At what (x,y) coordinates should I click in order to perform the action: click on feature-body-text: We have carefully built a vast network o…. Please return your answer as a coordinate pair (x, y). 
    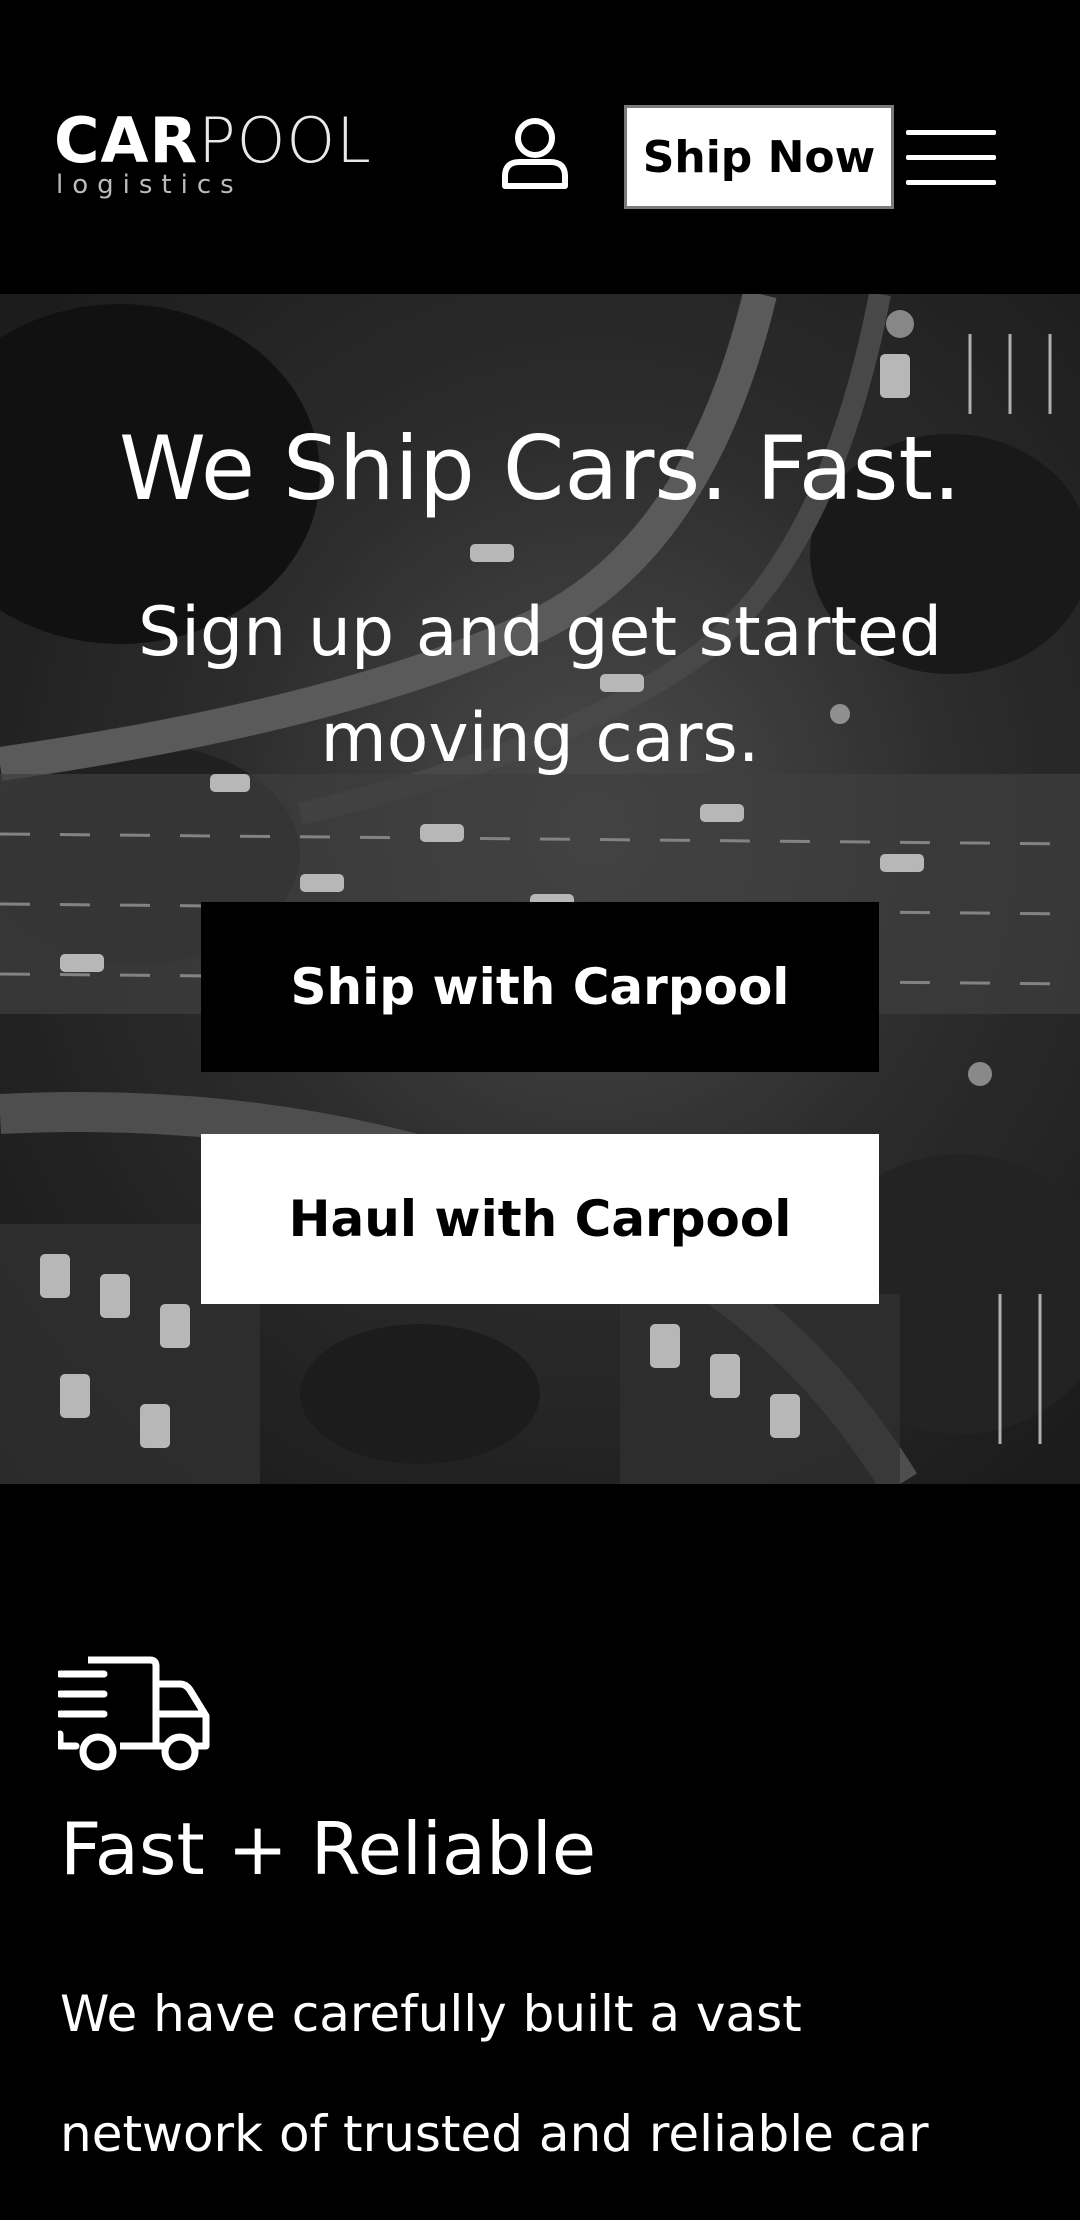
    Looking at the image, I should click on (494, 2074).